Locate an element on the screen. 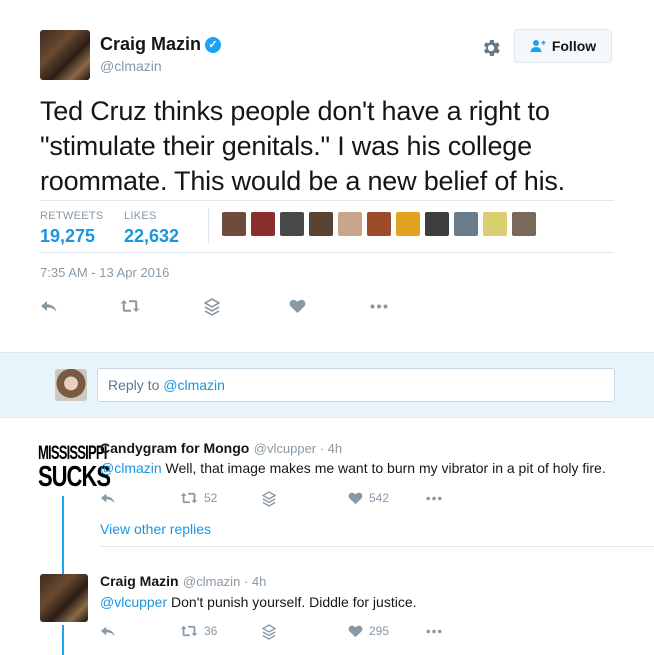 The width and height of the screenshot is (654, 655). reply-avatar-mississippi: MISSISSIPPI SUCKS is located at coordinates (74, 466).